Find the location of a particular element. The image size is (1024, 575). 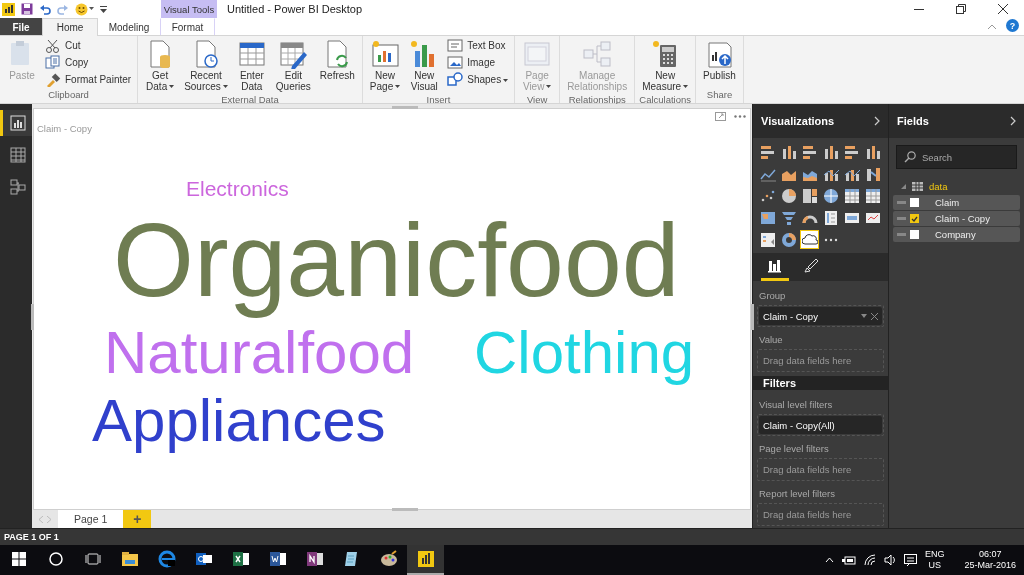

field-well-item: Claim - Copy is located at coordinates (820, 316).